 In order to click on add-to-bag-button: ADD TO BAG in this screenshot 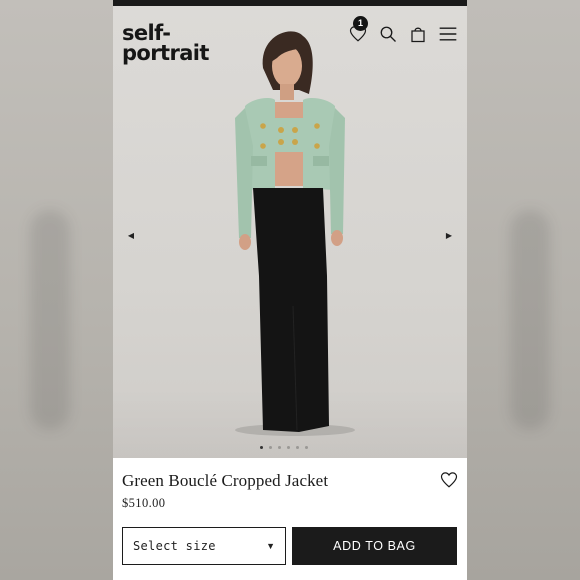, I will do `click(374, 546)`.